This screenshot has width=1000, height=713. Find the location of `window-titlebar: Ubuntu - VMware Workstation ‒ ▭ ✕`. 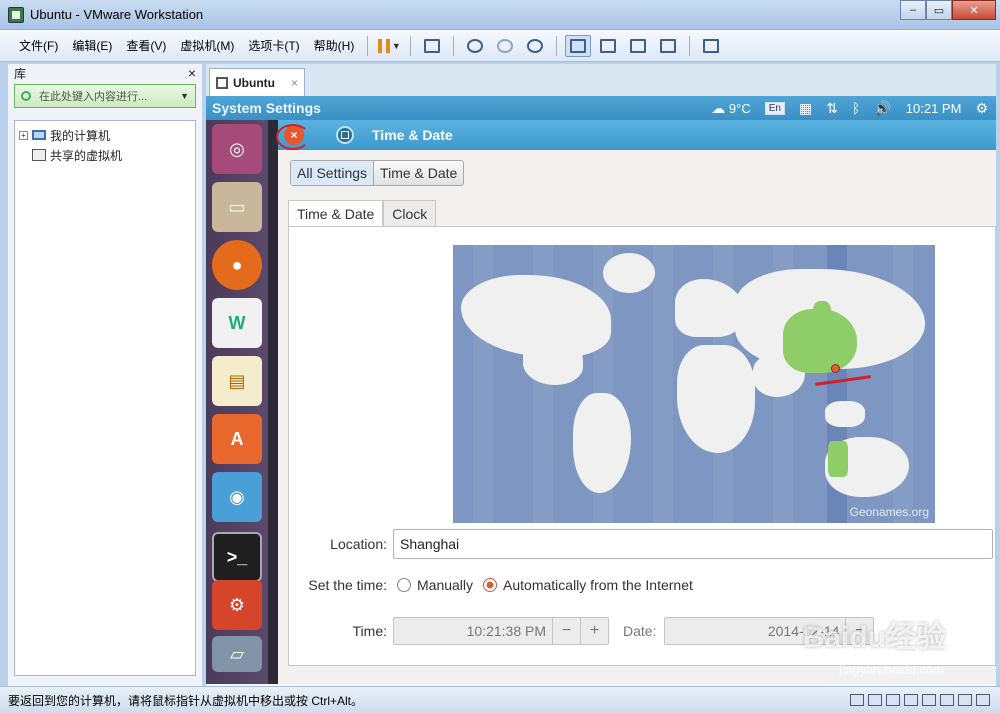

window-titlebar: Ubuntu - VMware Workstation ‒ ▭ ✕ is located at coordinates (500, 15).